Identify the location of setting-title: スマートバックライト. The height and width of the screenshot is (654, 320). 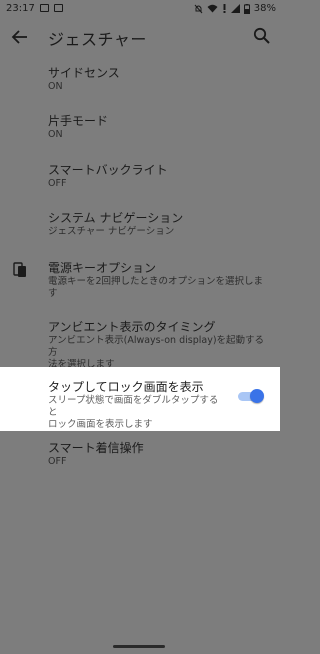
(108, 170).